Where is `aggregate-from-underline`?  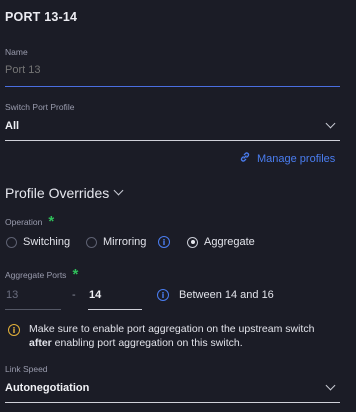 aggregate-from-underline is located at coordinates (33, 309).